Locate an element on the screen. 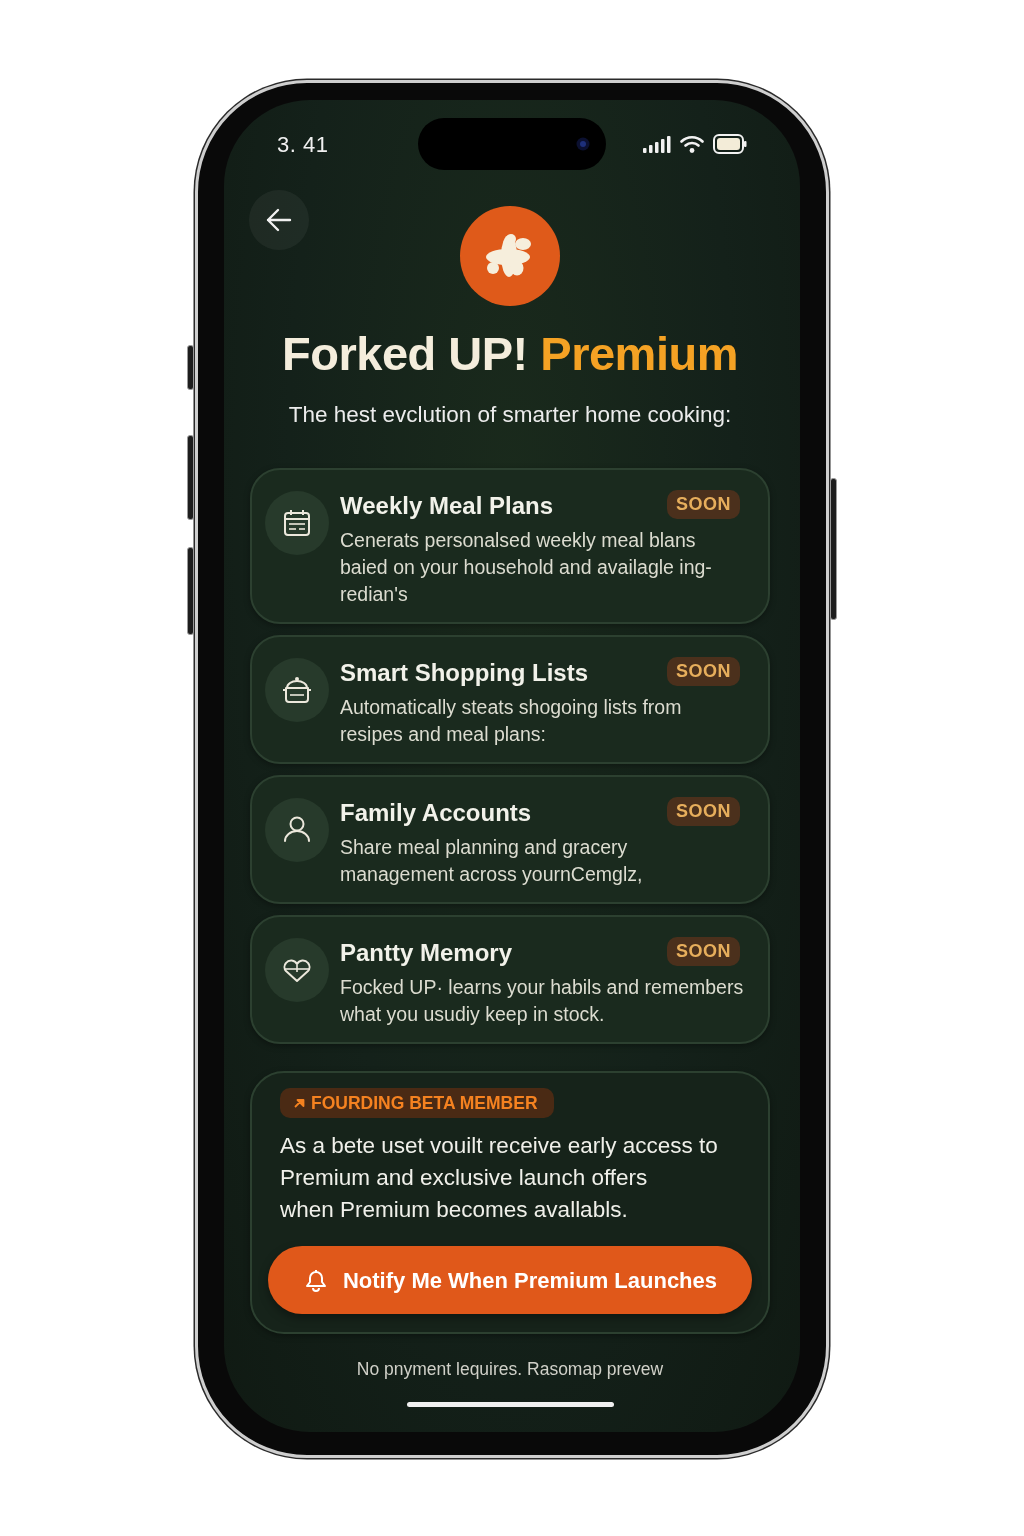 The height and width of the screenshot is (1536, 1024). feature-title: Pantty Memory is located at coordinates (426, 953).